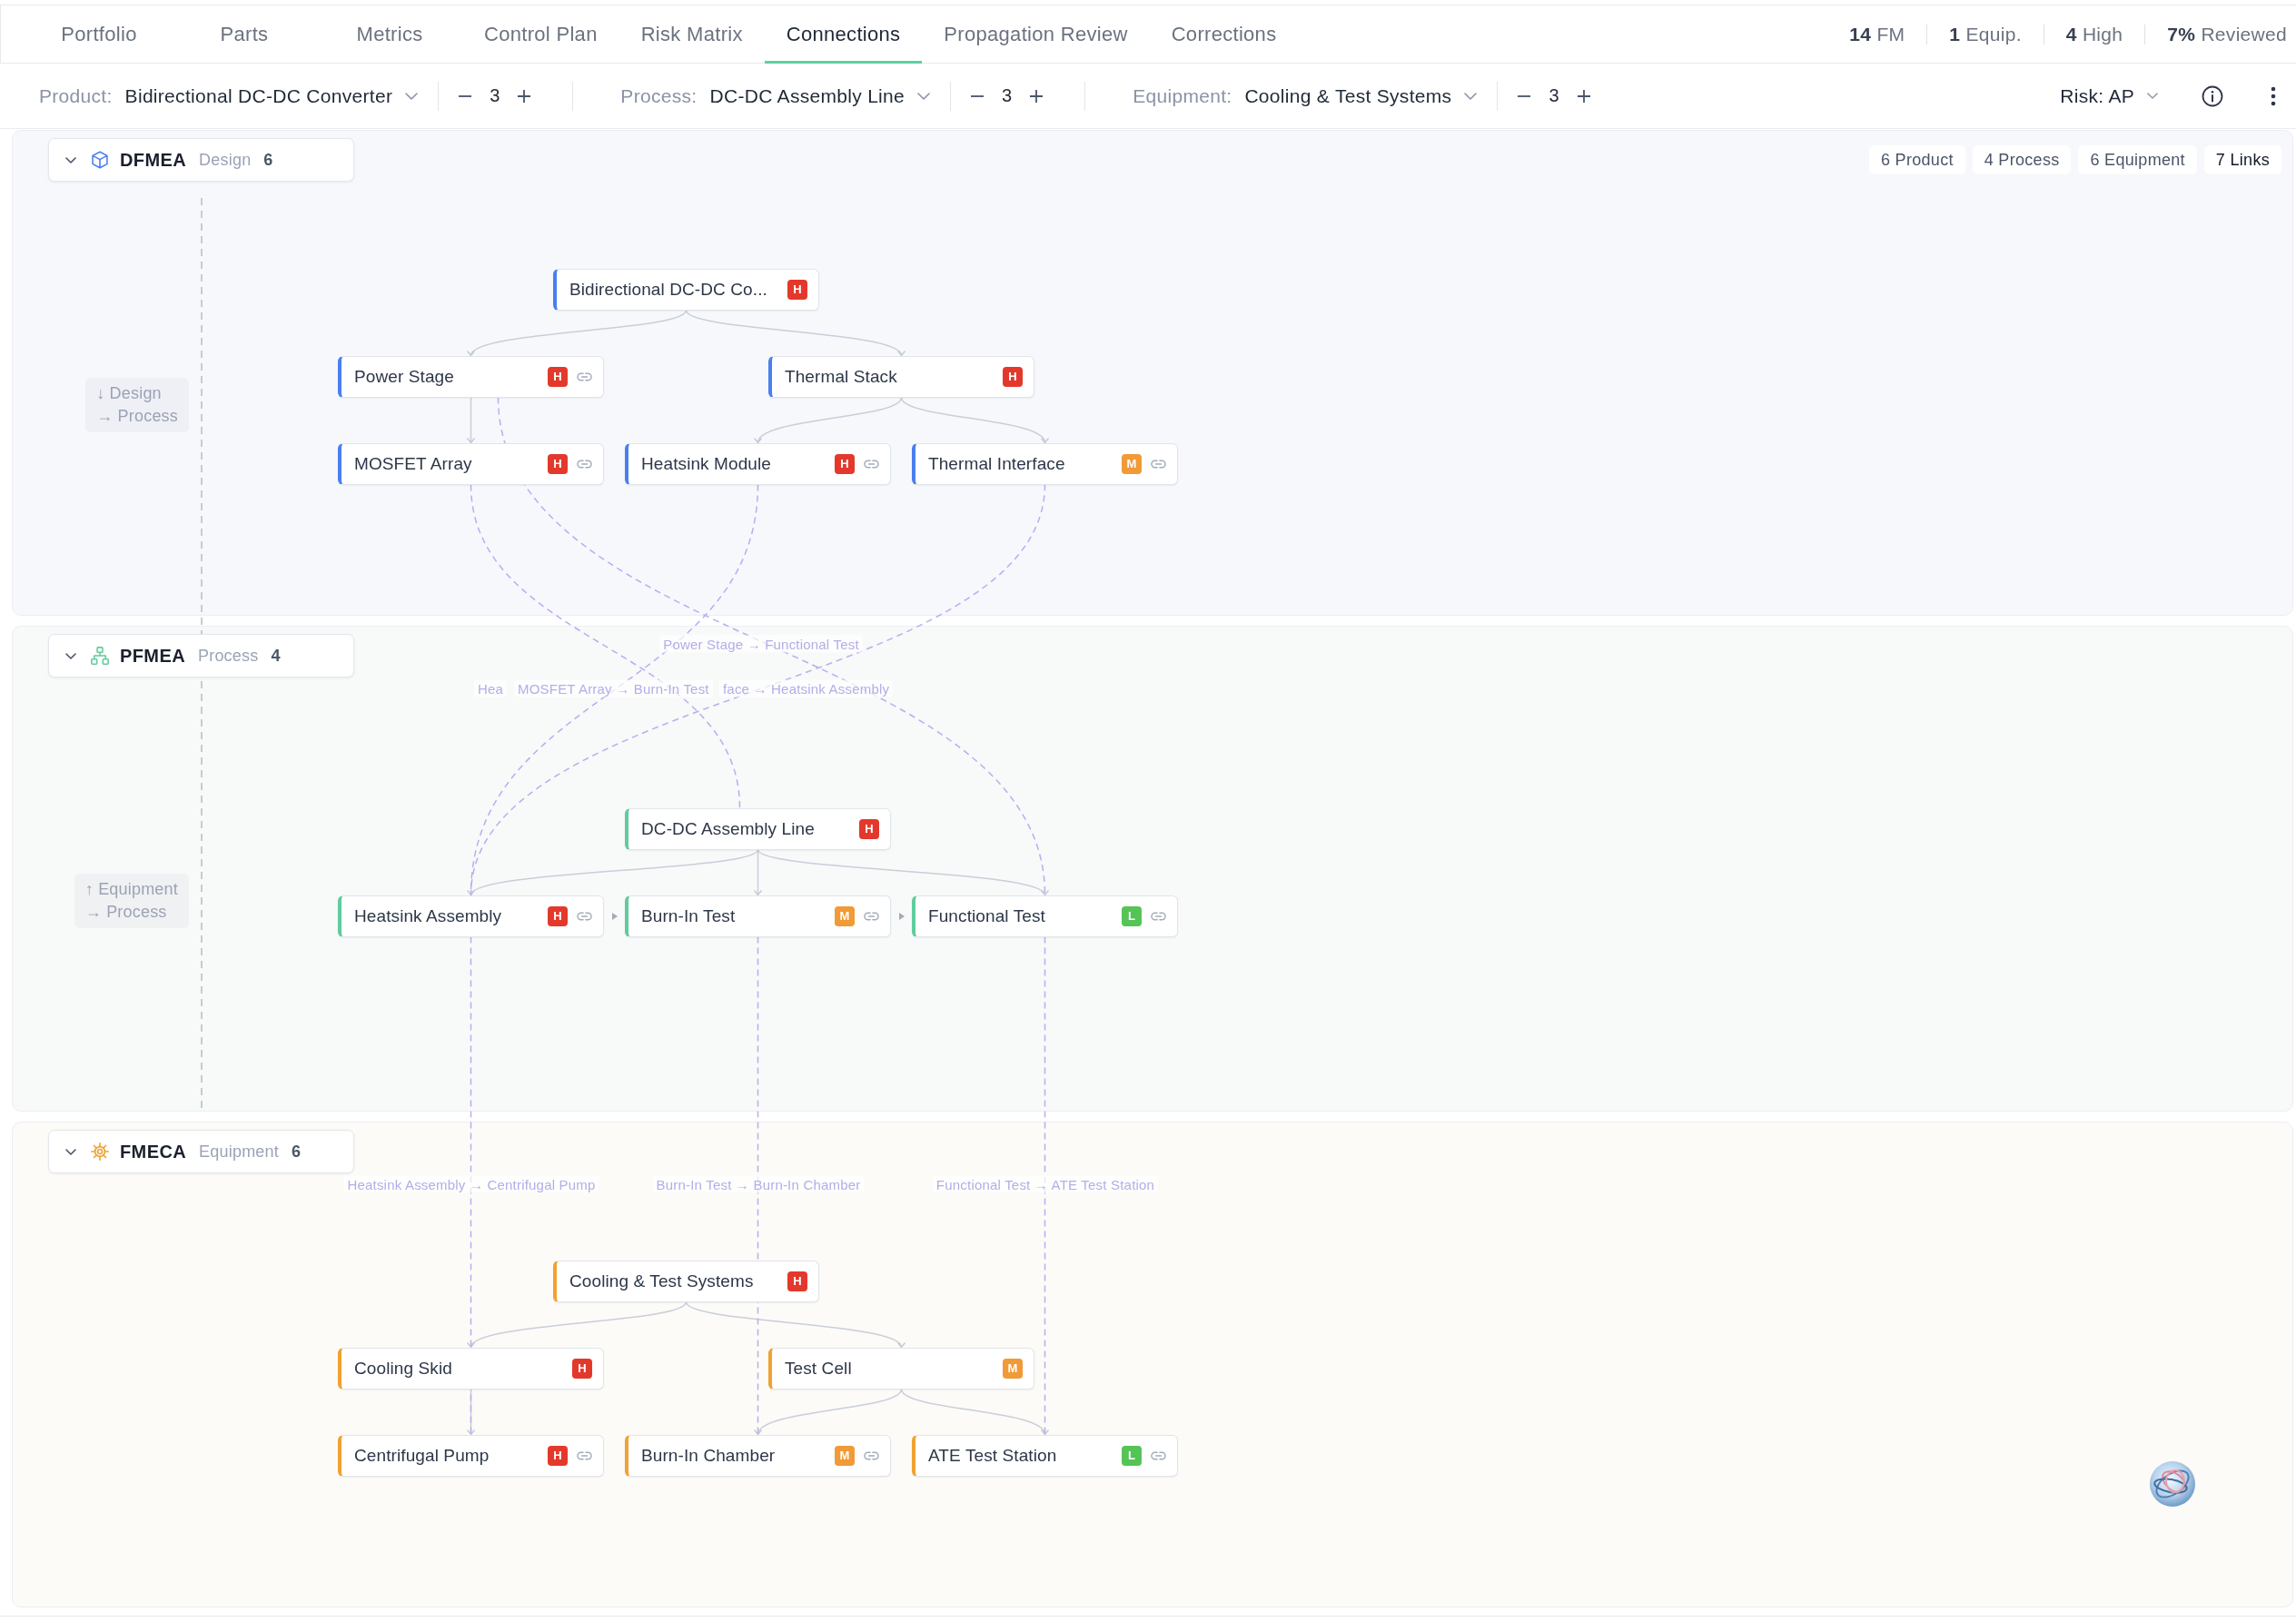  What do you see at coordinates (1036, 34) in the screenshot?
I see `nav-tab: Propagation Review` at bounding box center [1036, 34].